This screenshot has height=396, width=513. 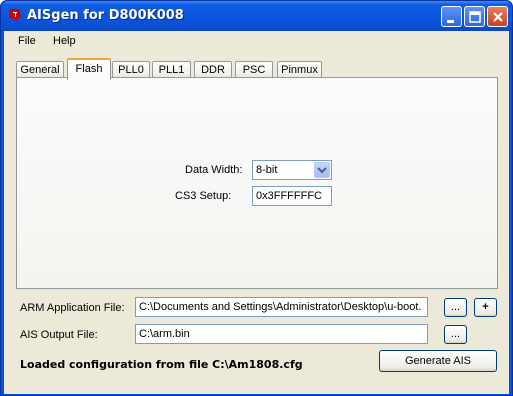 What do you see at coordinates (15, 15) in the screenshot?
I see `ti-logo-icon` at bounding box center [15, 15].